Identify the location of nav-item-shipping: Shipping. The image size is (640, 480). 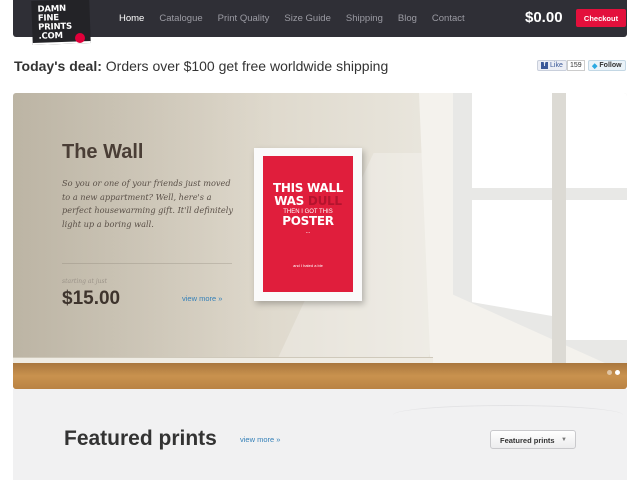
(364, 18).